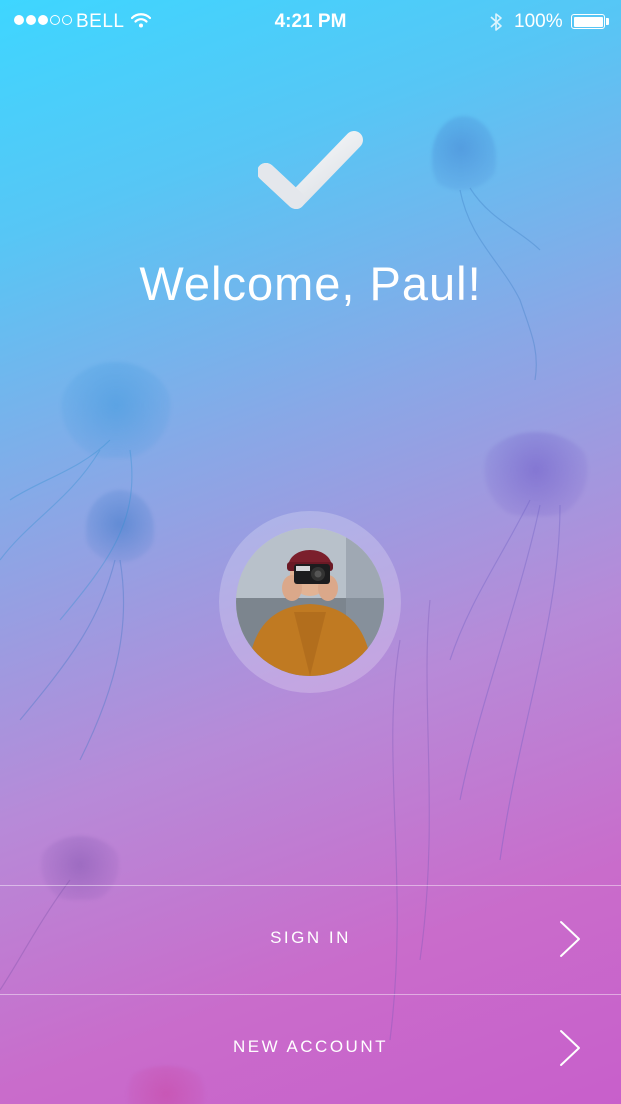  I want to click on checkmark-icon, so click(310, 170).